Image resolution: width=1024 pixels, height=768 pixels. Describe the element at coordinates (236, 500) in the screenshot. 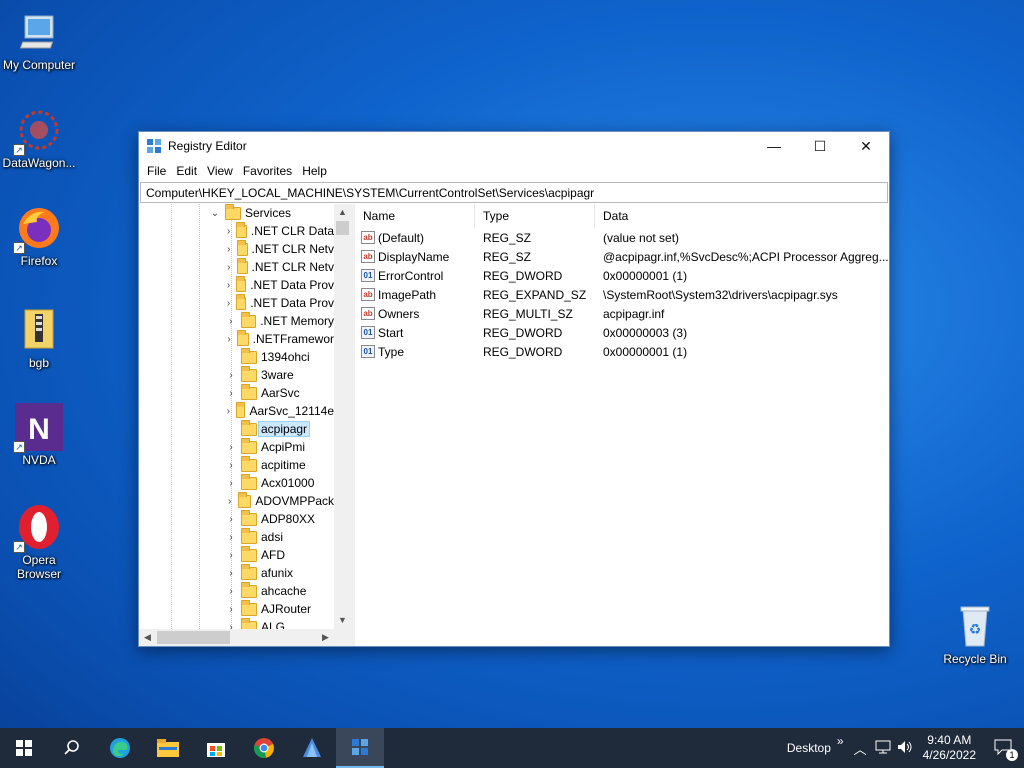

I see `tree-item: › ADOVMPPack` at that location.